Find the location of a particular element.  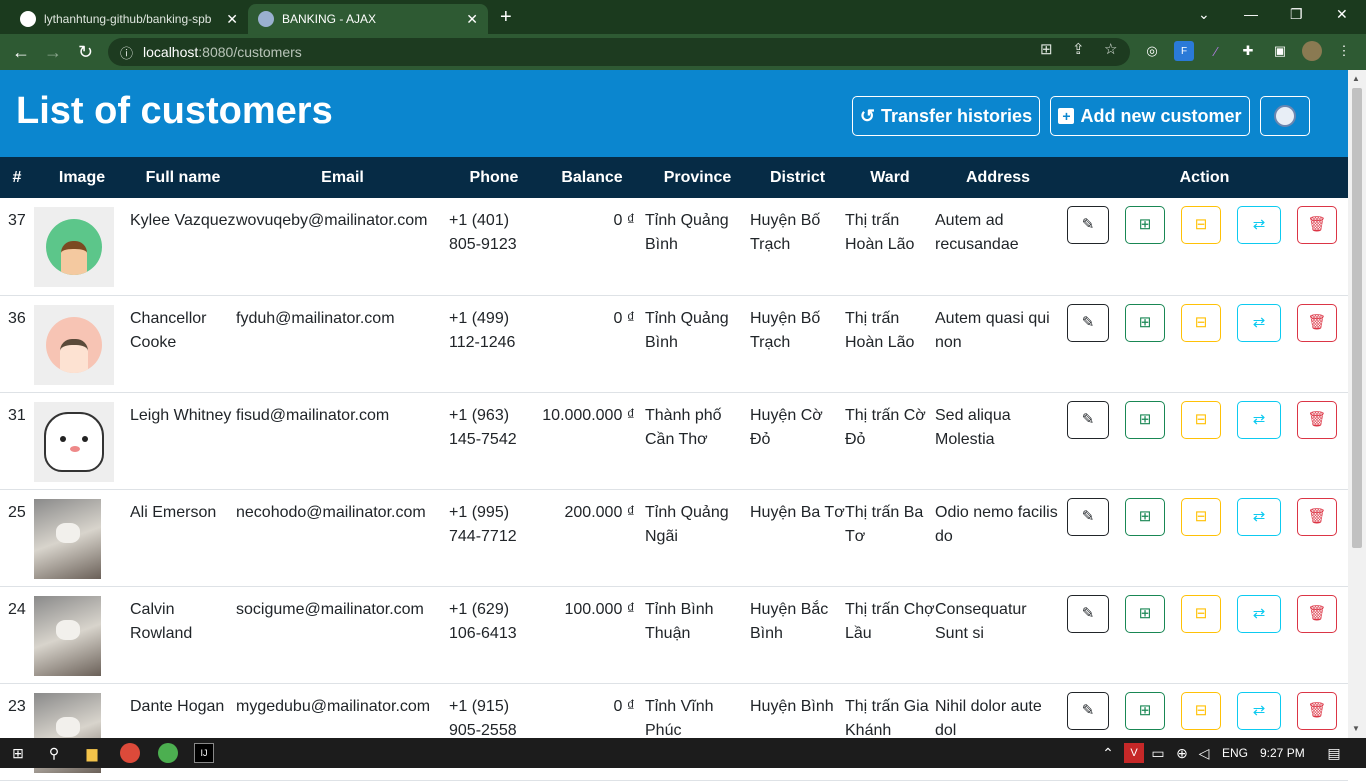

cell-district: Huyện Ba Tơ is located at coordinates (797, 538).